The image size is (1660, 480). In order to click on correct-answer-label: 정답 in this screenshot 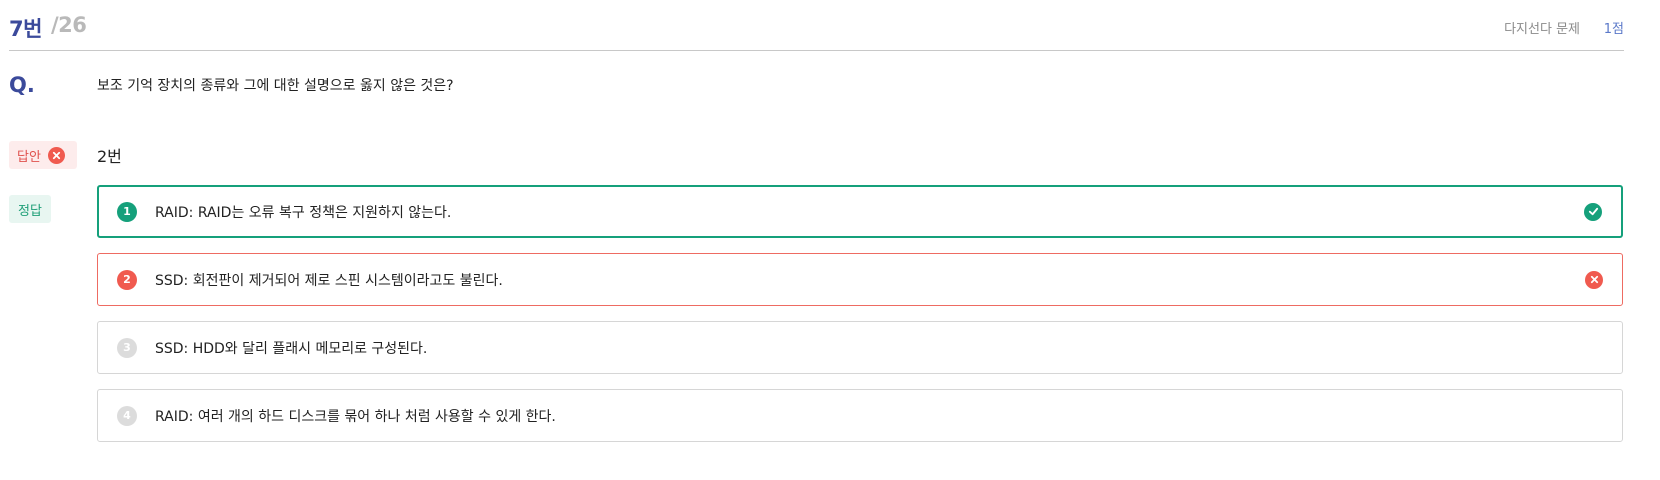, I will do `click(30, 211)`.